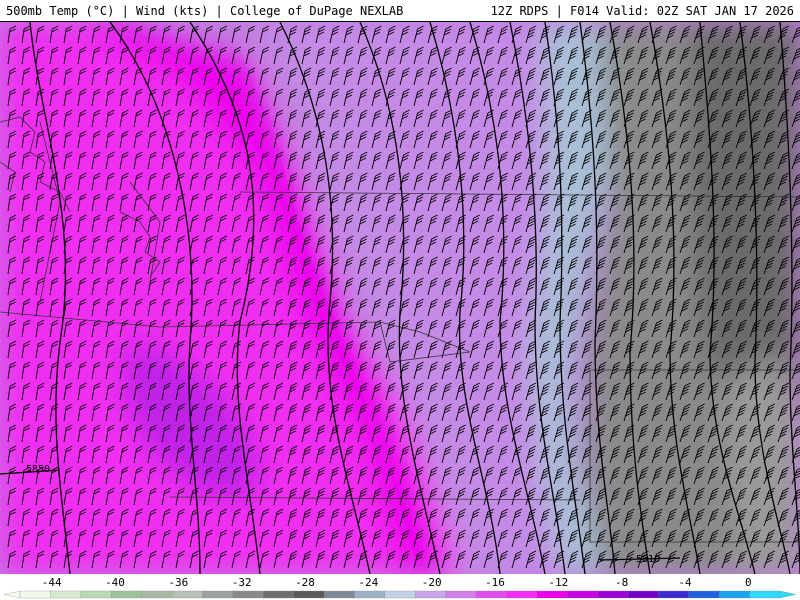 The image size is (800, 600). What do you see at coordinates (368, 582) in the screenshot?
I see `colorbar-tick-label: -24` at bounding box center [368, 582].